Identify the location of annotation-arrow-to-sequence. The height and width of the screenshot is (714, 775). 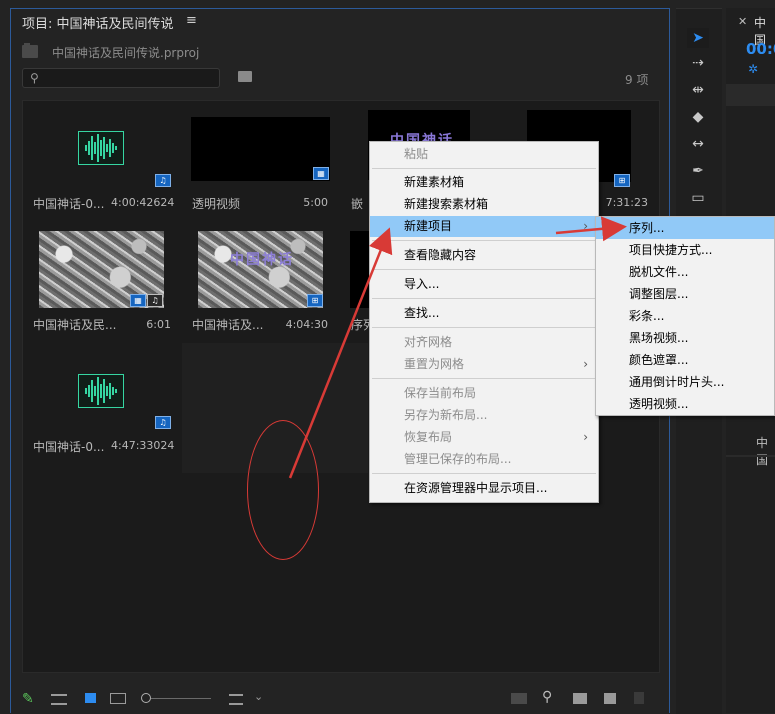
(591, 229).